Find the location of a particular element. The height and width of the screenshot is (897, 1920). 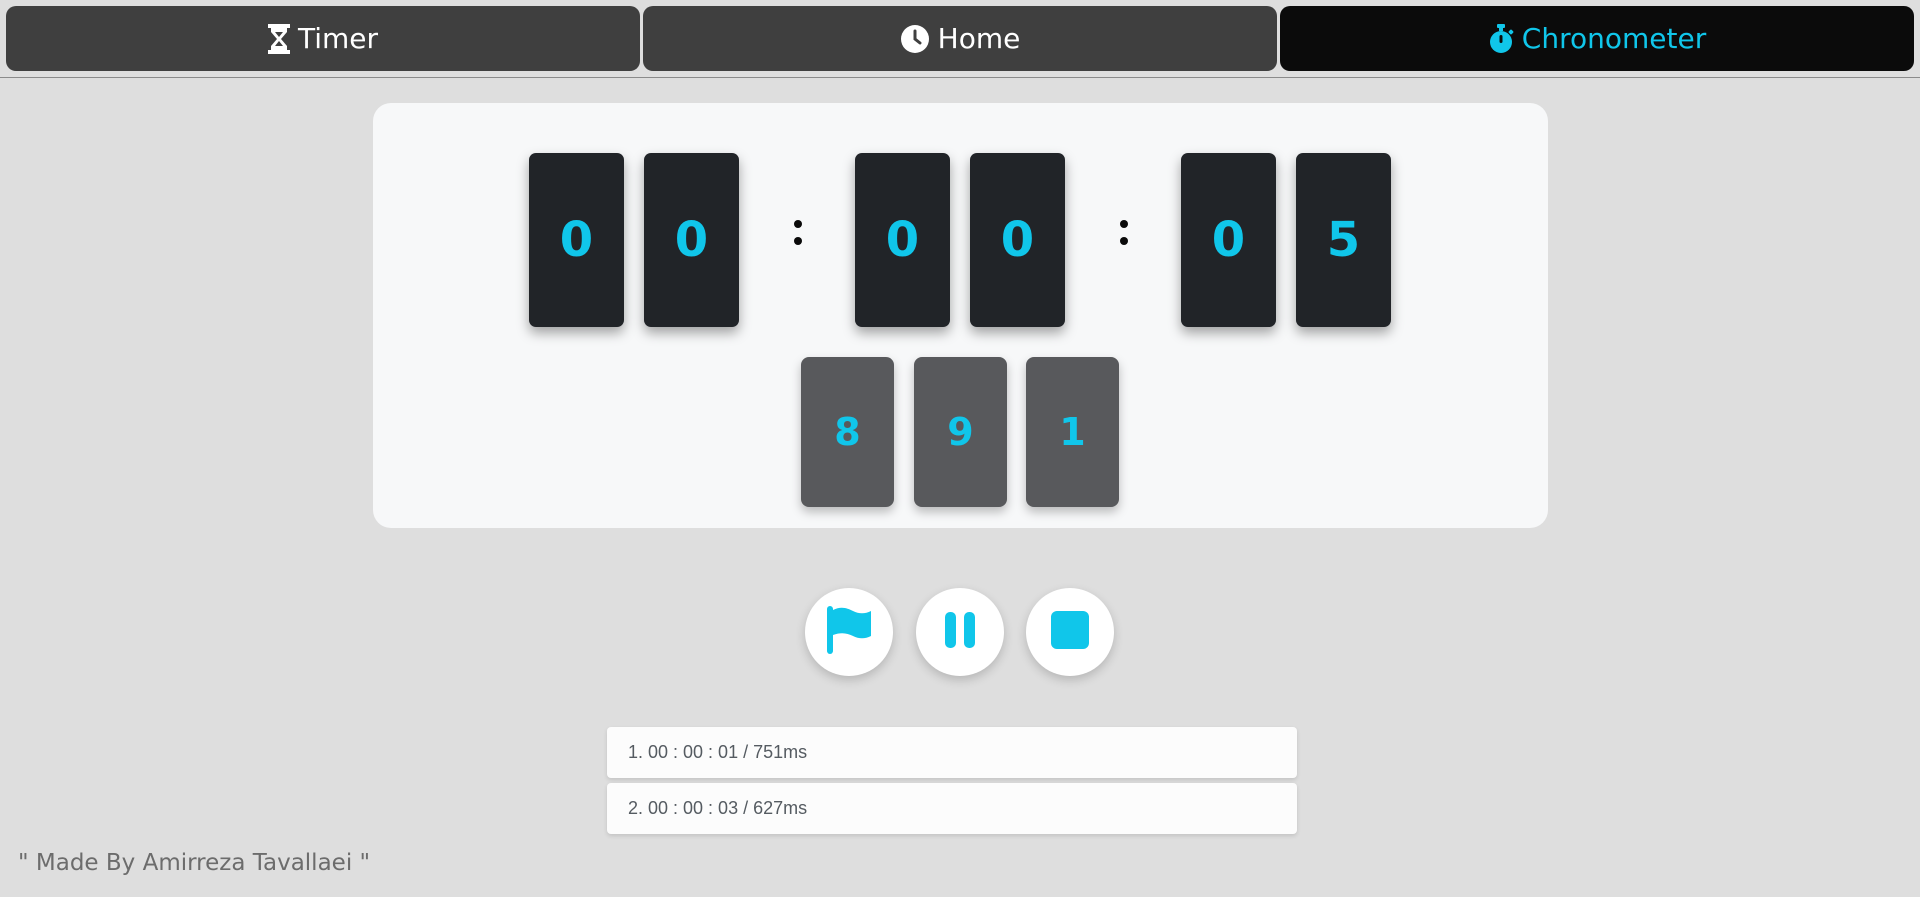

clock-icon is located at coordinates (915, 39).